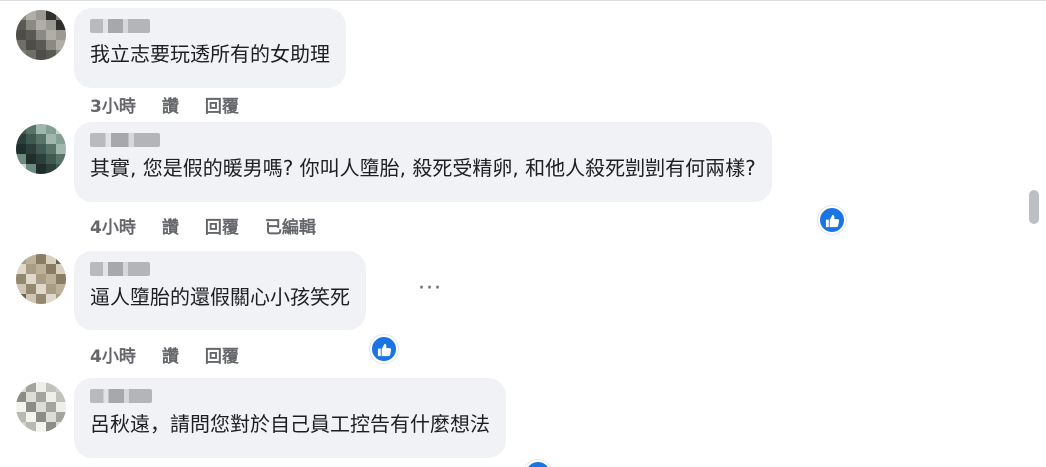  I want to click on comment-meta: 4小時 讚 回覆 已編輯, so click(216, 225).